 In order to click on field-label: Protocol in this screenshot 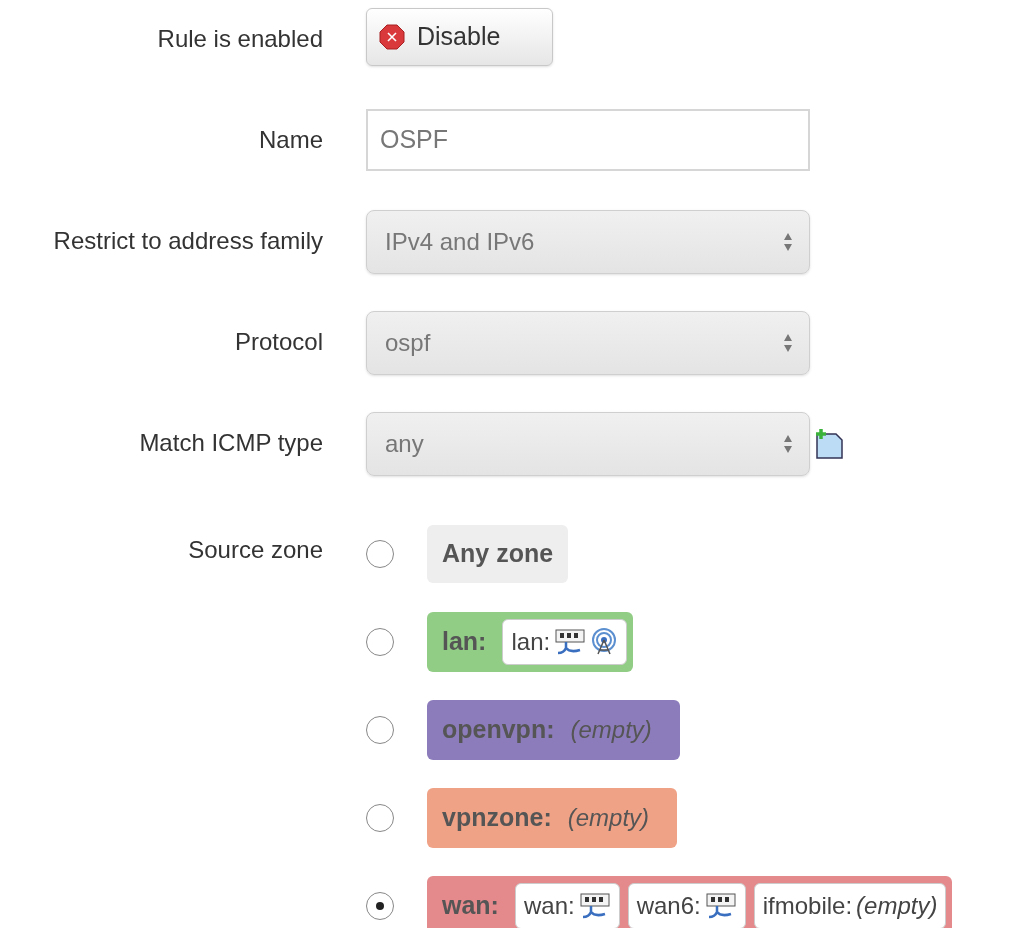, I will do `click(278, 342)`.